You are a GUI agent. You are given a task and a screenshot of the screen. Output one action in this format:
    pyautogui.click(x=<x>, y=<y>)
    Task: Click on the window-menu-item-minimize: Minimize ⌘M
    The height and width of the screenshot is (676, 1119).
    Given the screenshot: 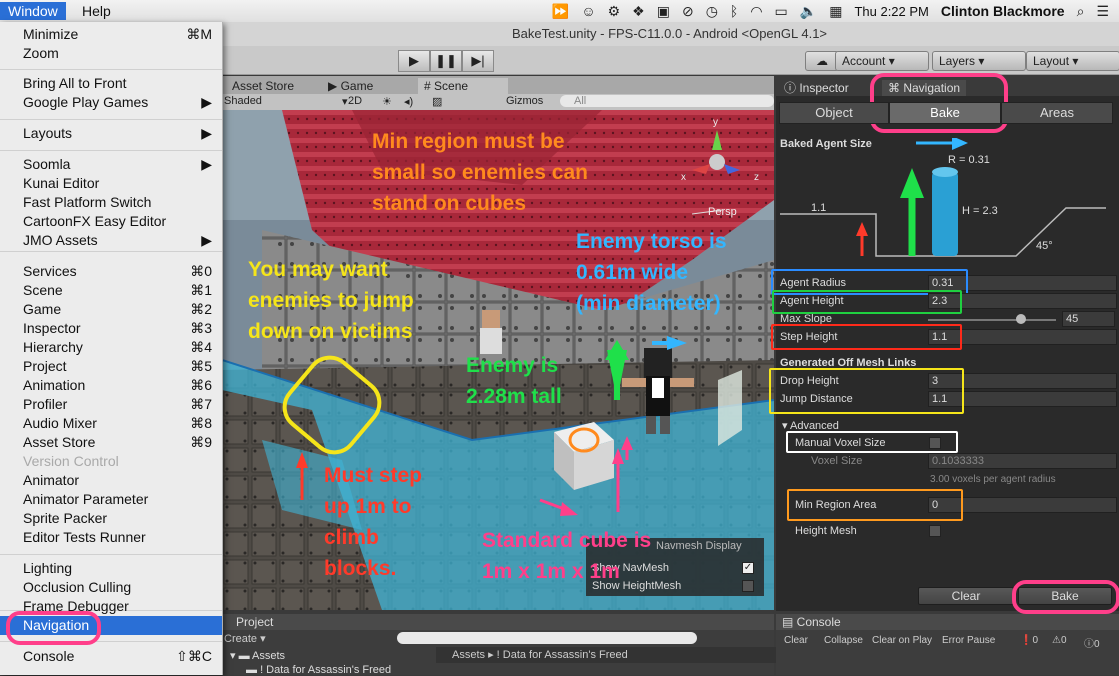 What is the action you would take?
    pyautogui.click(x=111, y=34)
    